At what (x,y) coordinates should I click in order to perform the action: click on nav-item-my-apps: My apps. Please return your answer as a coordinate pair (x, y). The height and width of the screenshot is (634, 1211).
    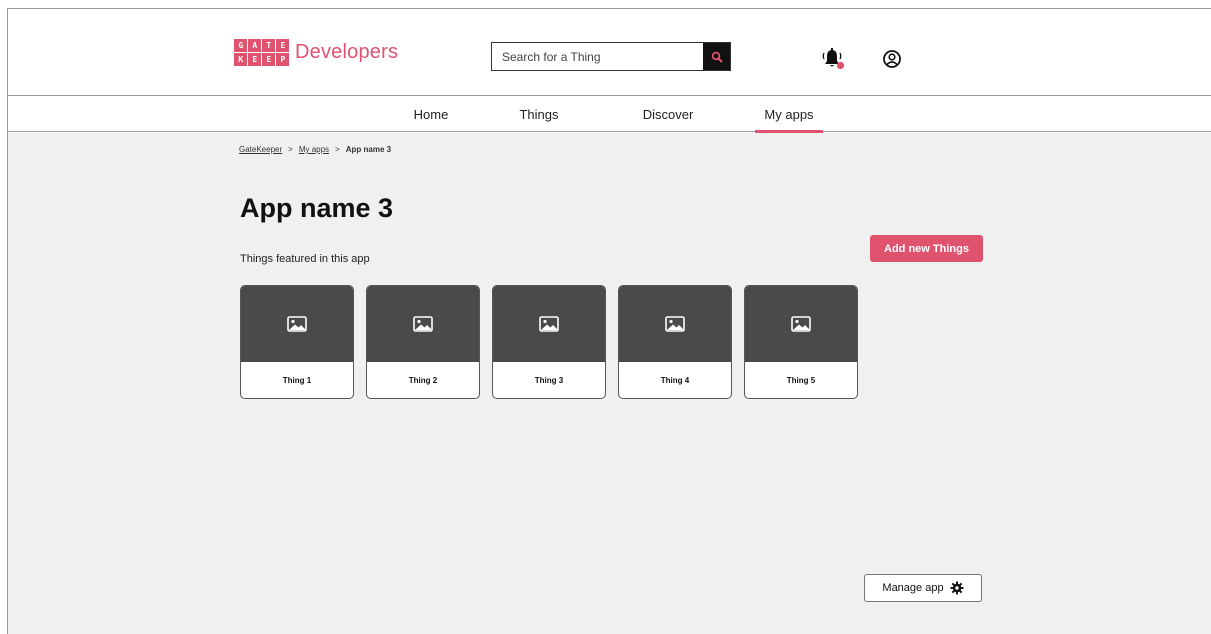
    Looking at the image, I should click on (789, 114).